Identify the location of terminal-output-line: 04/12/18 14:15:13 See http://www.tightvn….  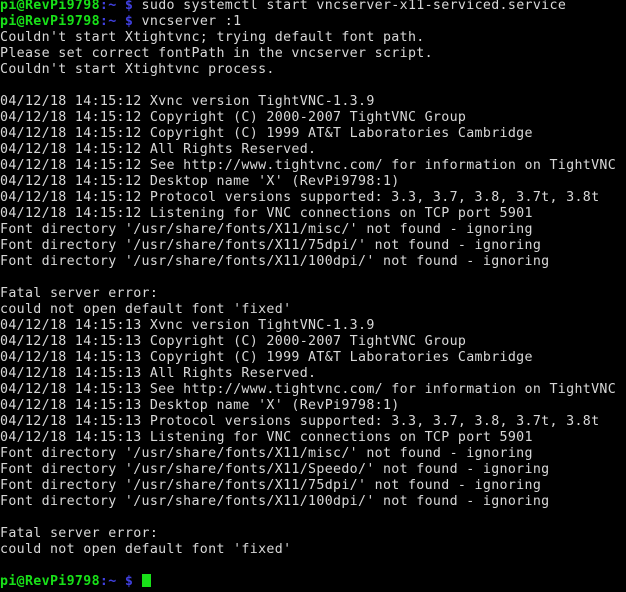
(313, 390).